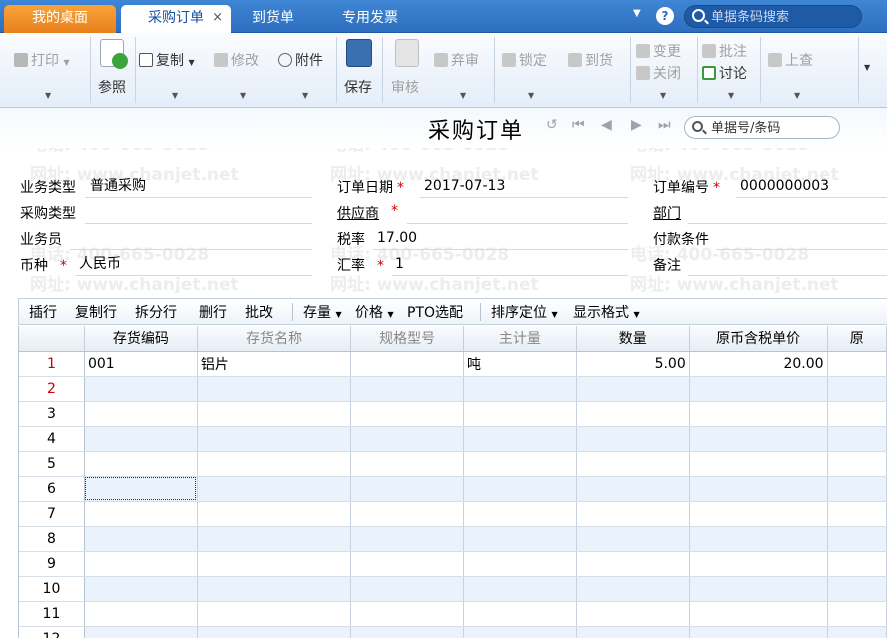 The image size is (887, 638). I want to click on table-row: 7, so click(453, 514).